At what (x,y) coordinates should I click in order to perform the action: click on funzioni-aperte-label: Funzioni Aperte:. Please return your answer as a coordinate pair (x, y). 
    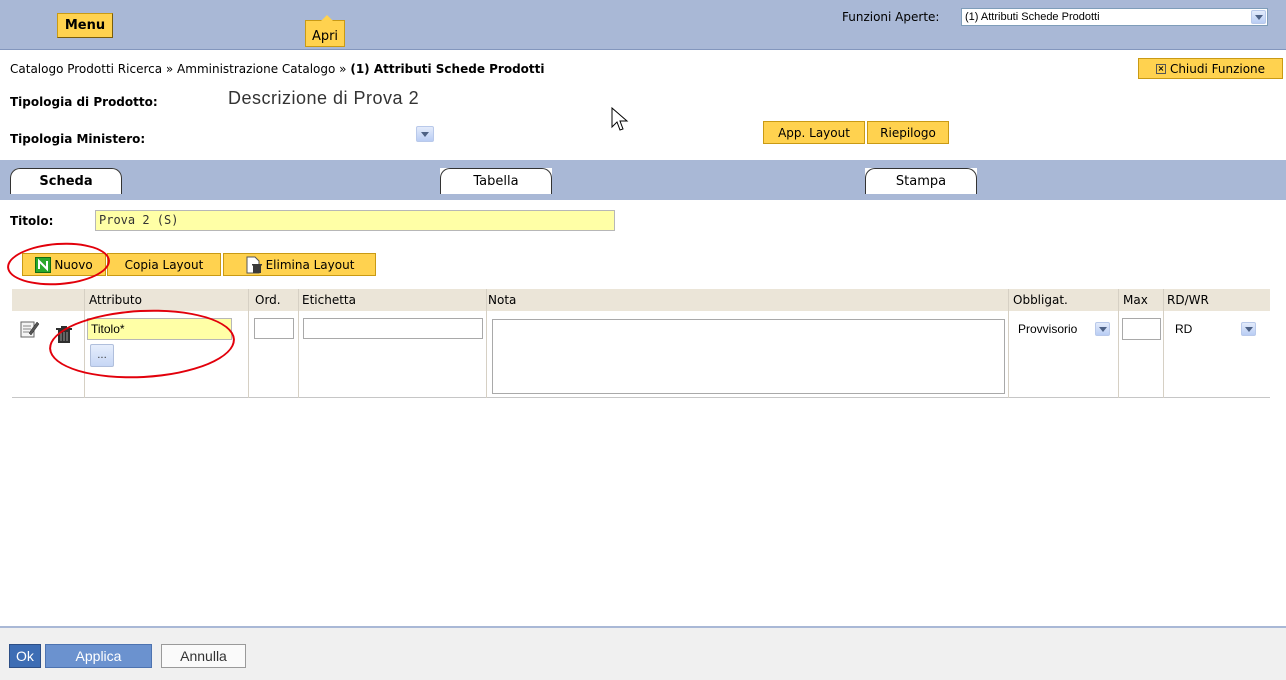
    Looking at the image, I should click on (891, 17).